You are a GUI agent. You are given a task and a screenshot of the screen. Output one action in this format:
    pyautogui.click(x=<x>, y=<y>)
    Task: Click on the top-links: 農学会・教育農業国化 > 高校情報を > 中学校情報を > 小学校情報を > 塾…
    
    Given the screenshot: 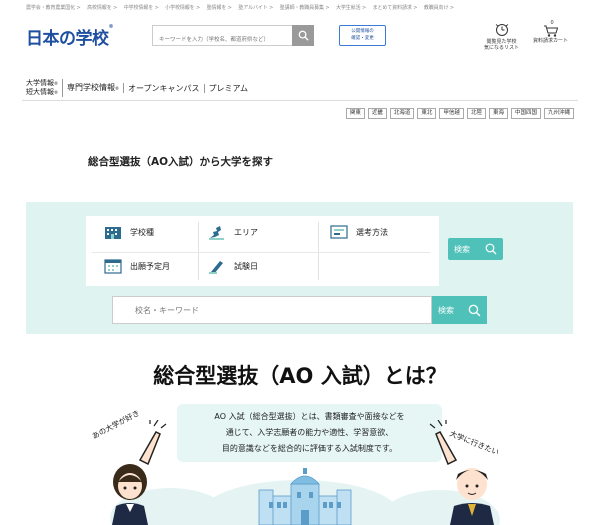 What is the action you would take?
    pyautogui.click(x=313, y=9)
    